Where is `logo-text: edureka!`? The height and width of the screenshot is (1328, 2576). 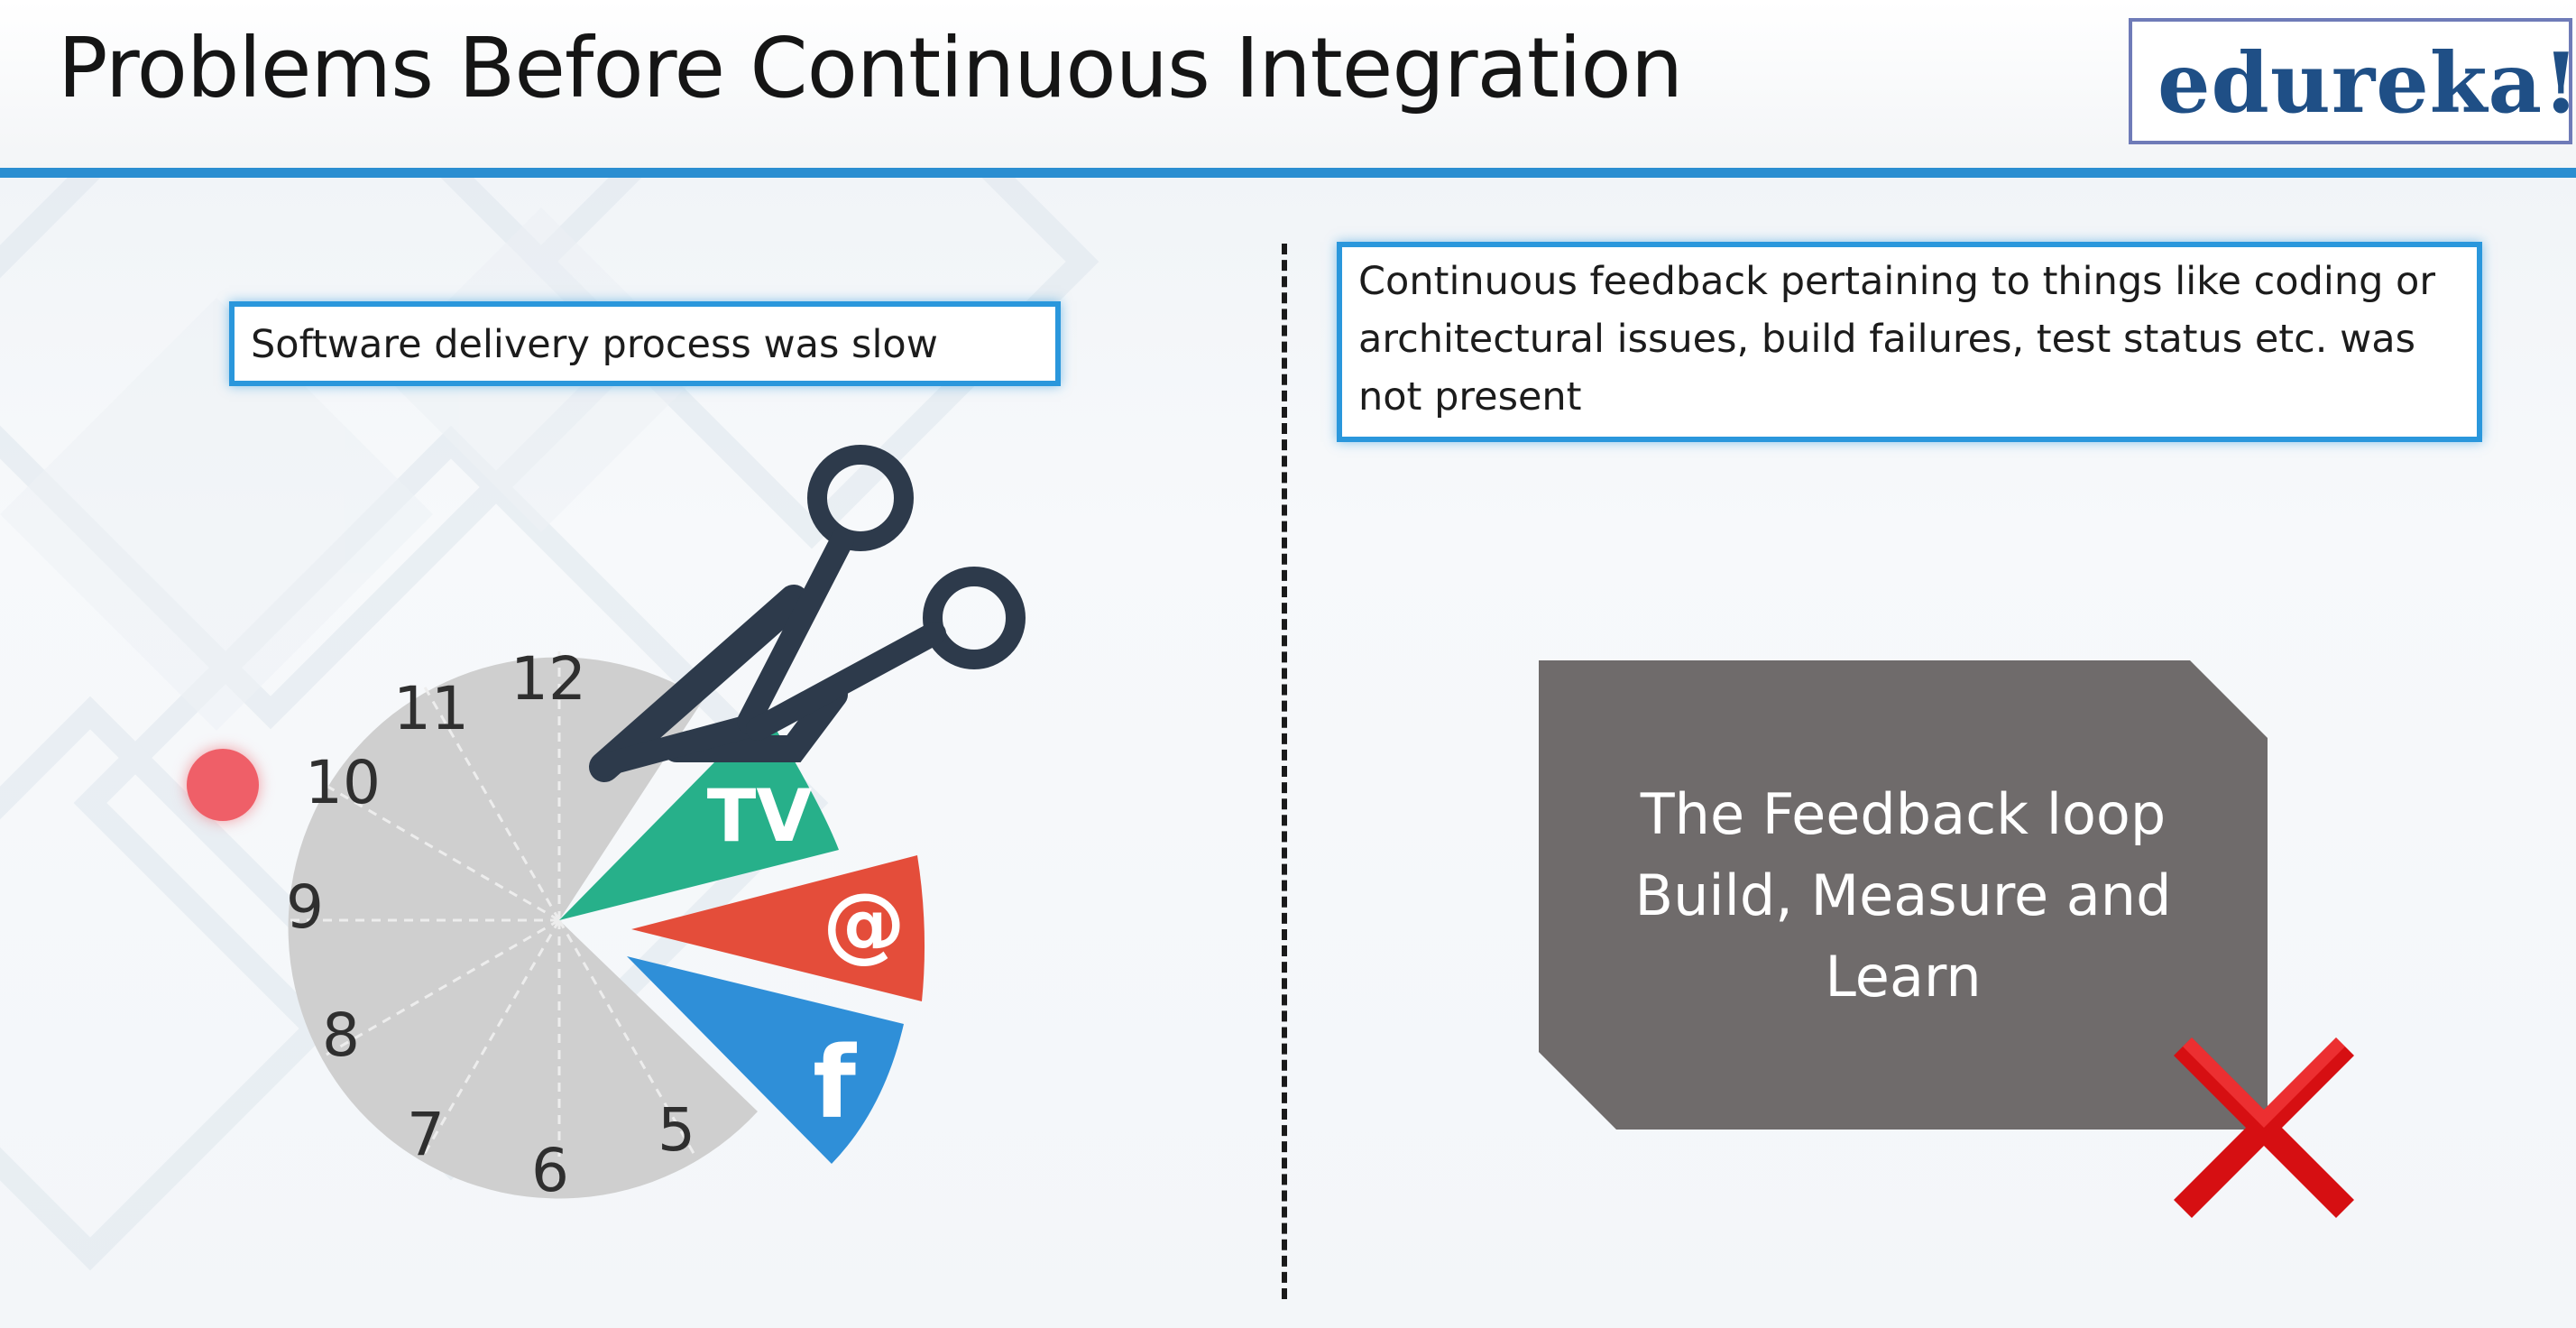 logo-text: edureka! is located at coordinates (2367, 83).